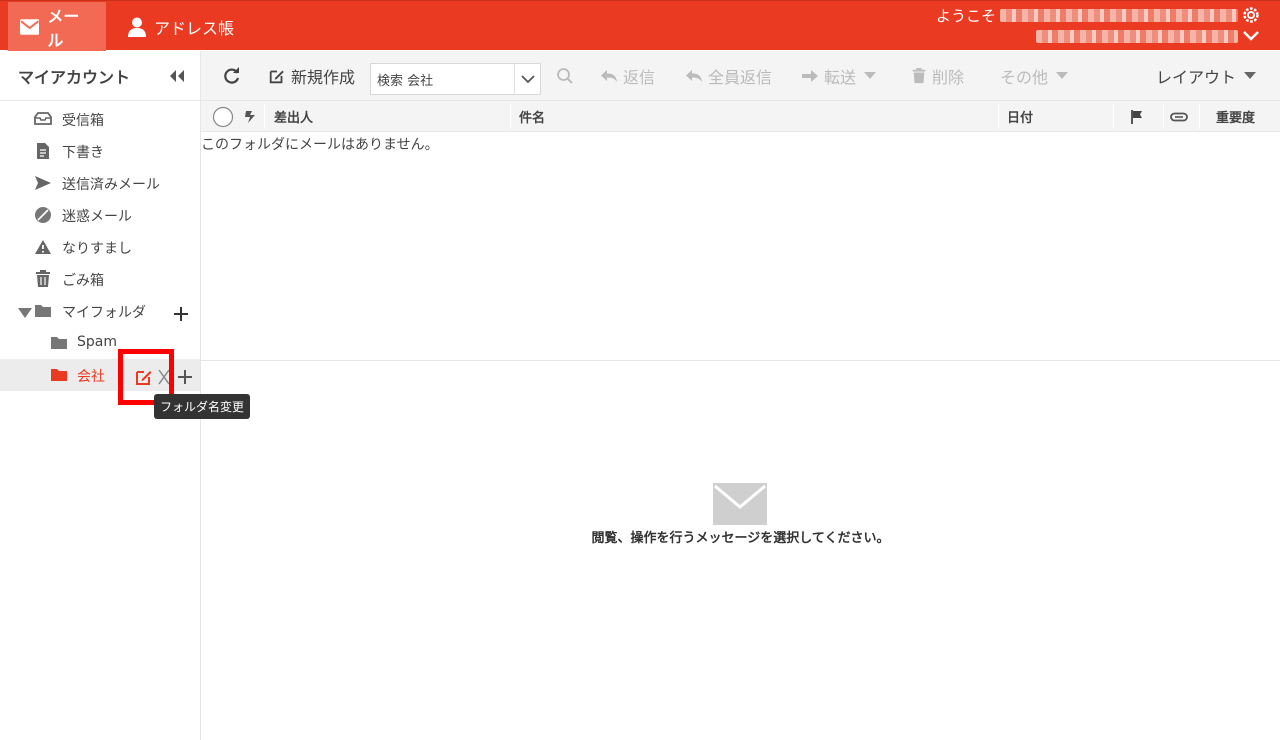 This screenshot has width=1280, height=740. What do you see at coordinates (694, 76) in the screenshot?
I see `reply-all-icon` at bounding box center [694, 76].